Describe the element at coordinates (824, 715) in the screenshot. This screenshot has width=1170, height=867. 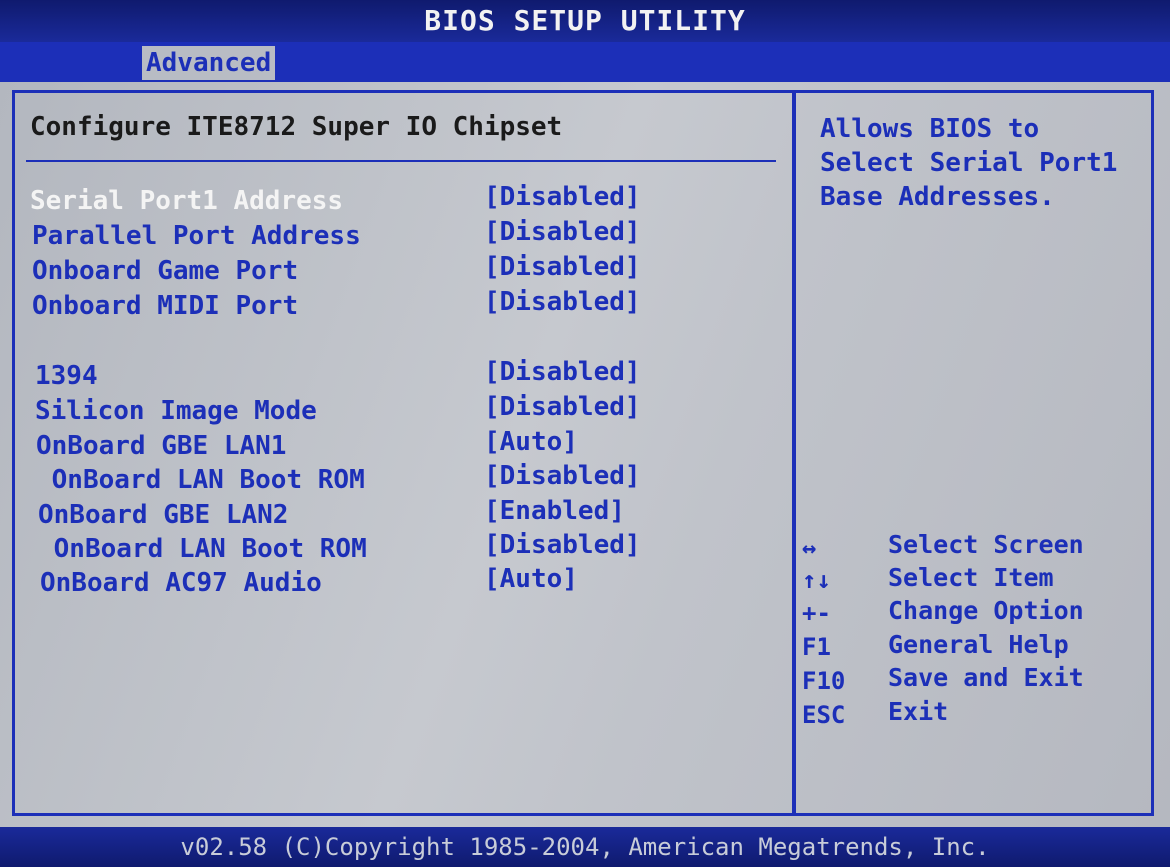
I see `esc-key: ESC` at that location.